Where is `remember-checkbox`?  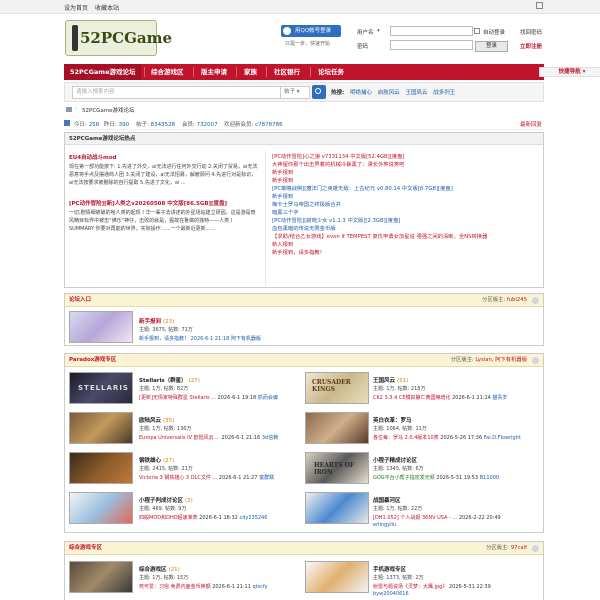
remember-checkbox is located at coordinates (477, 31).